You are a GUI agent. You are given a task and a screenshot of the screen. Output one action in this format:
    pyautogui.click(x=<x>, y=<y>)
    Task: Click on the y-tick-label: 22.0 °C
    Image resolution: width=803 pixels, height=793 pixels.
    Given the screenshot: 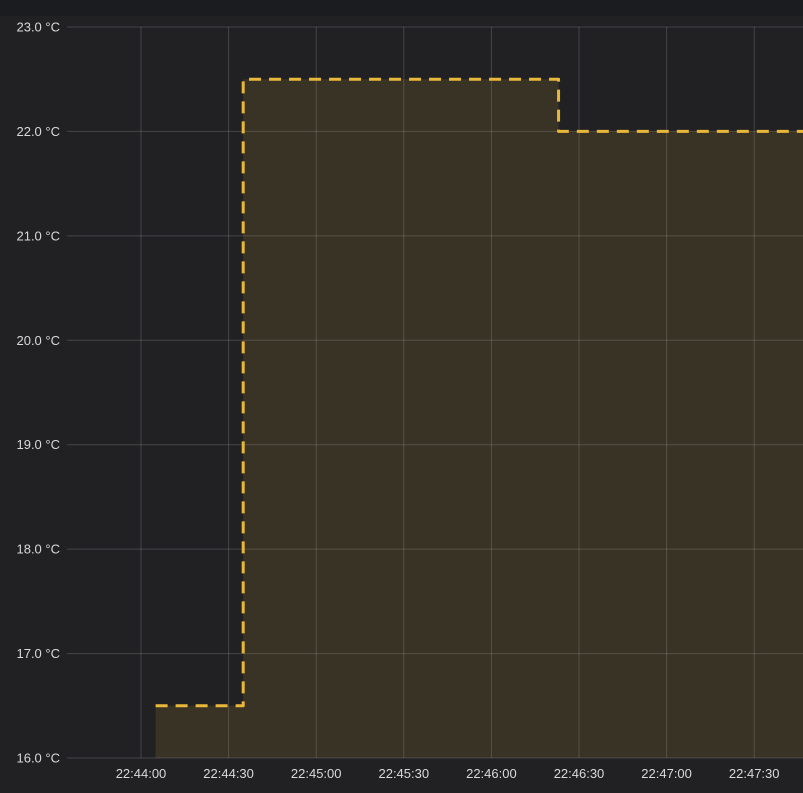 What is the action you would take?
    pyautogui.click(x=38, y=131)
    